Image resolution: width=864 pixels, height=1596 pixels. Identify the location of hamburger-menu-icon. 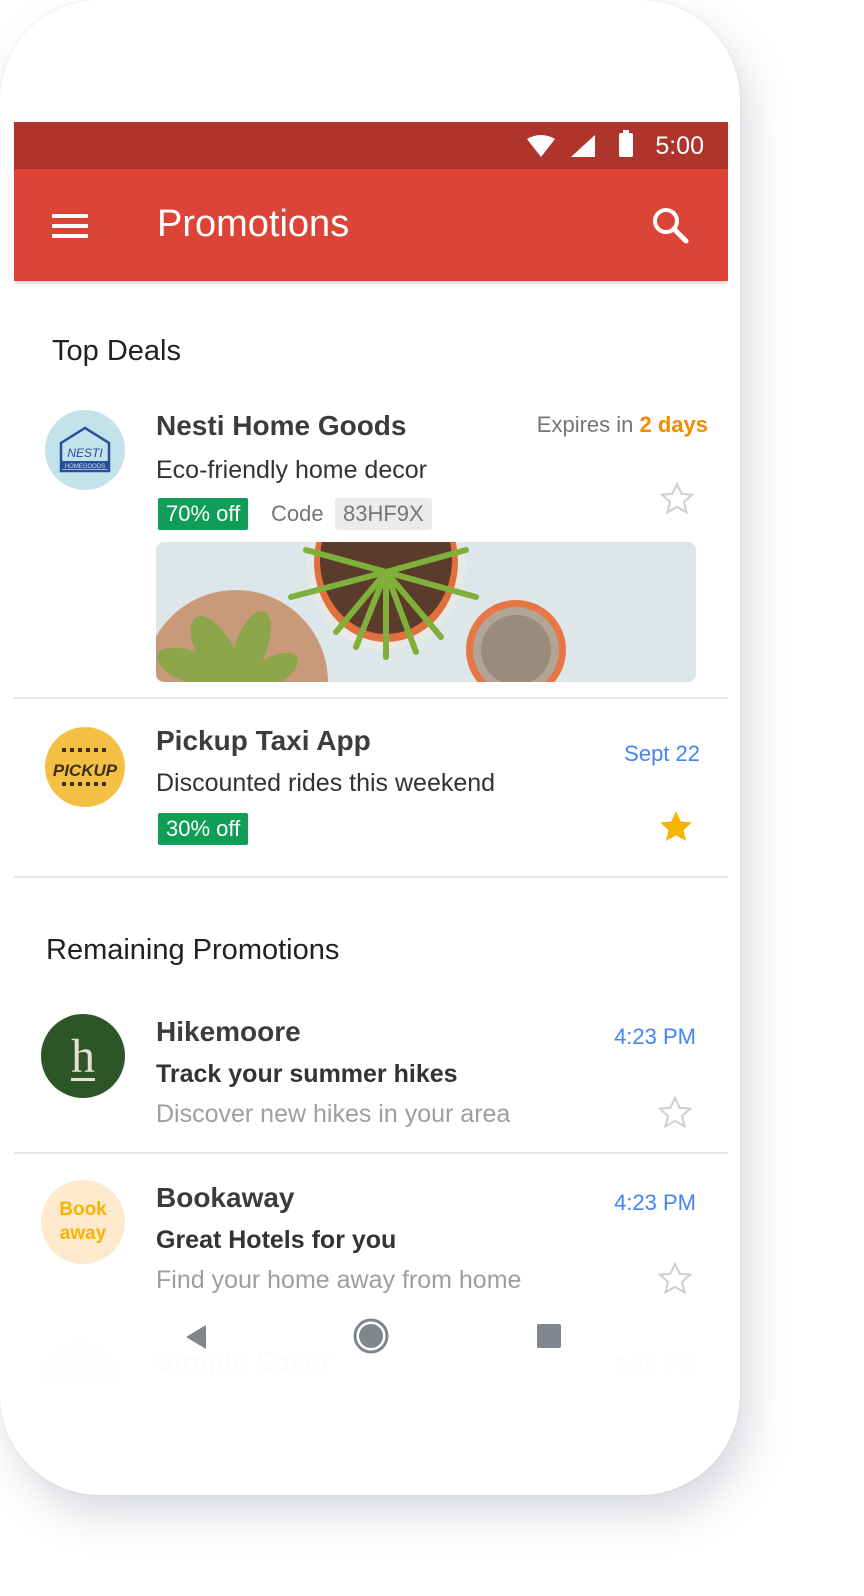
(70, 226).